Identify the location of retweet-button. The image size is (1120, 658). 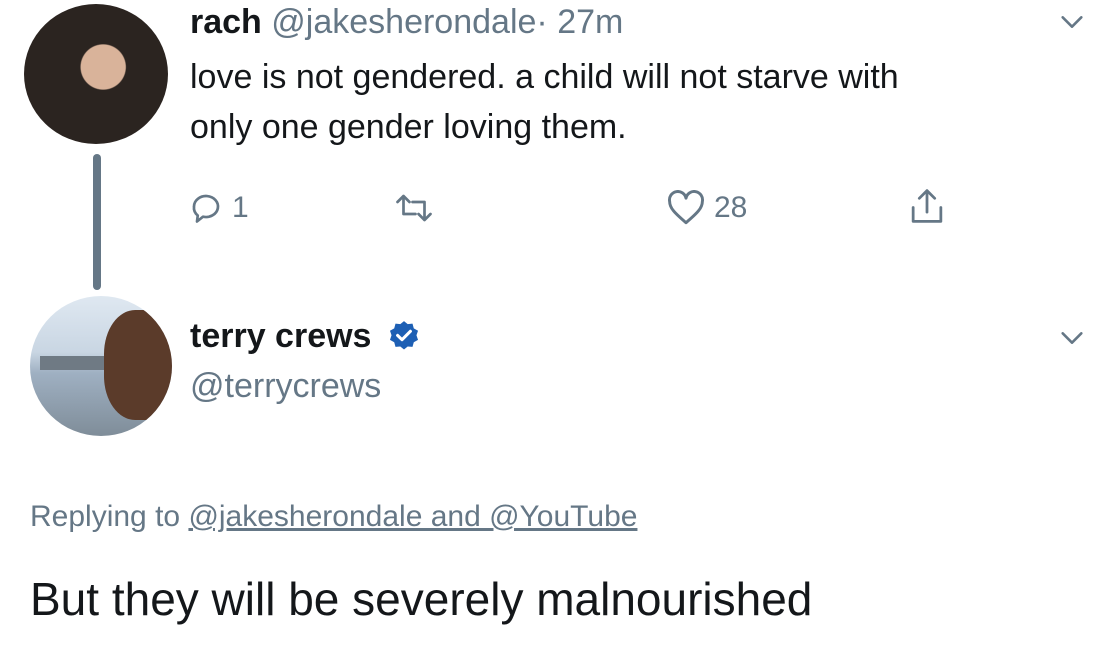
(414, 208).